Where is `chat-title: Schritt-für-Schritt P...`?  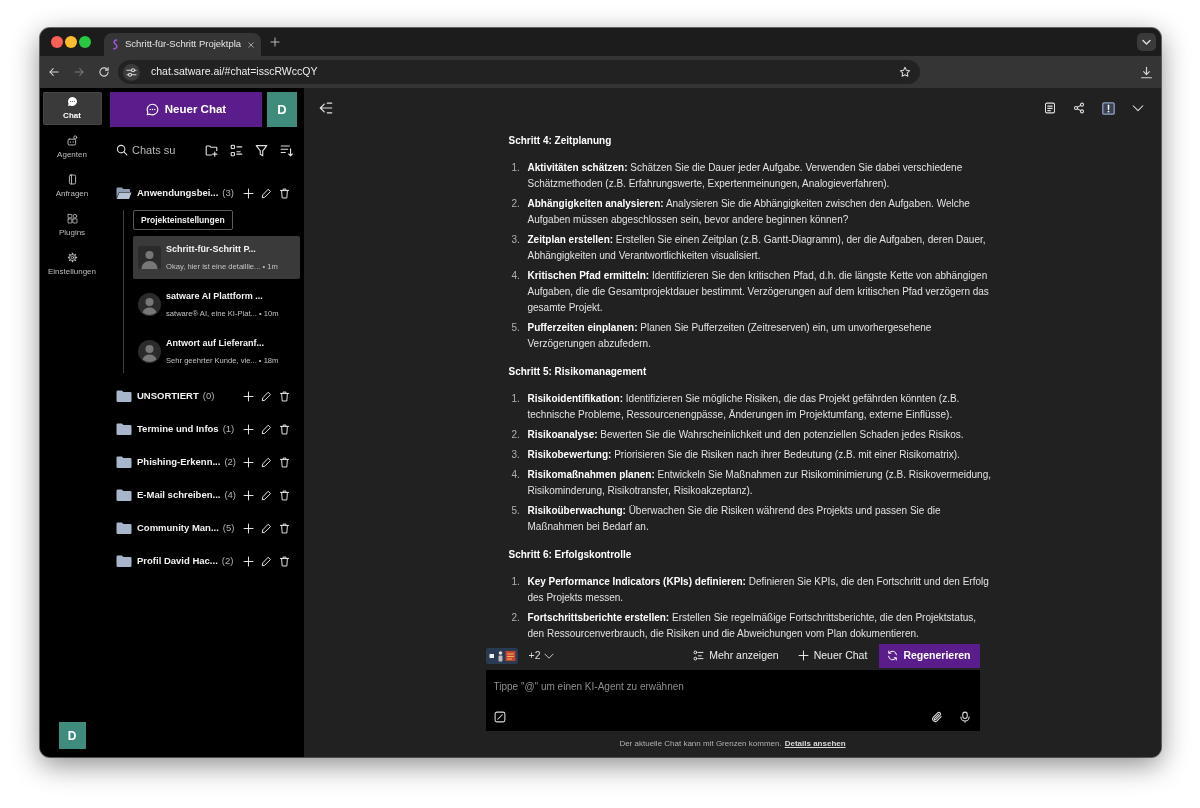
chat-title: Schritt-für-Schritt P... is located at coordinates (211, 249).